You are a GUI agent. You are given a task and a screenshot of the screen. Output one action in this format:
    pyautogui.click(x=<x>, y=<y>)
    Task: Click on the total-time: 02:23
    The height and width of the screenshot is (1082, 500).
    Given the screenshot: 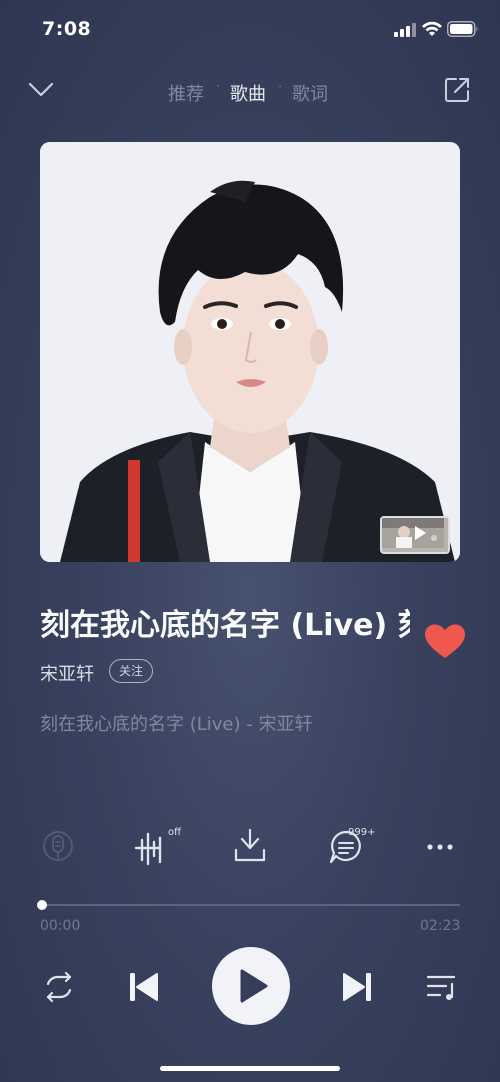 What is the action you would take?
    pyautogui.click(x=440, y=926)
    